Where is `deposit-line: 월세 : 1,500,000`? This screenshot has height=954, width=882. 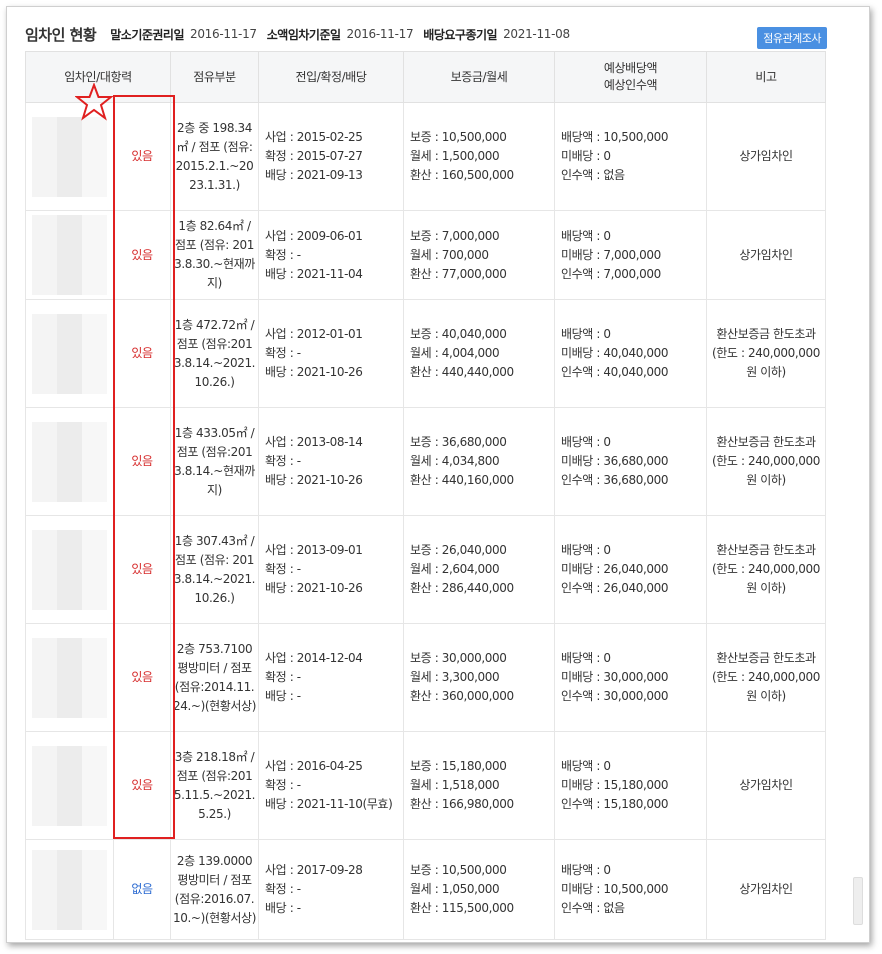 deposit-line: 월세 : 1,500,000 is located at coordinates (455, 156).